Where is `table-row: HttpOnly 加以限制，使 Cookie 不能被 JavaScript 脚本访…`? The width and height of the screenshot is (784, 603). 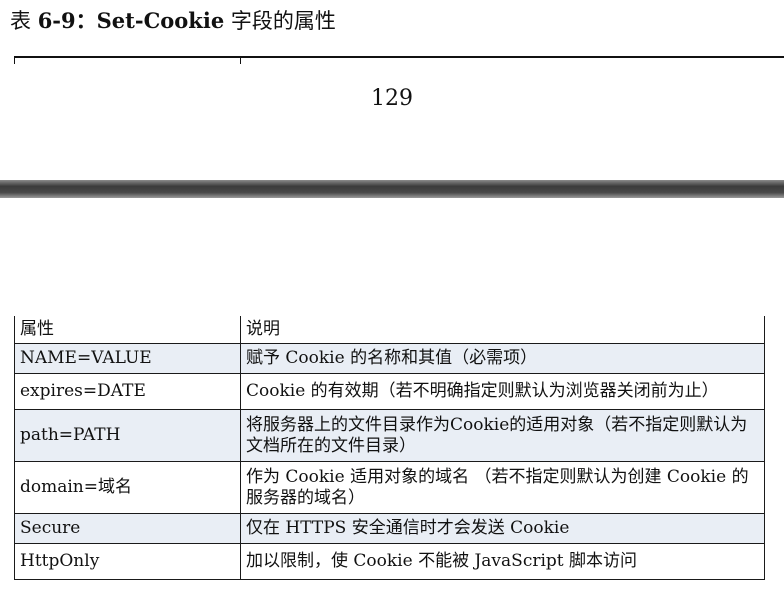
table-row: HttpOnly 加以限制，使 Cookie 不能被 JavaScript 脚本访… is located at coordinates (389, 561).